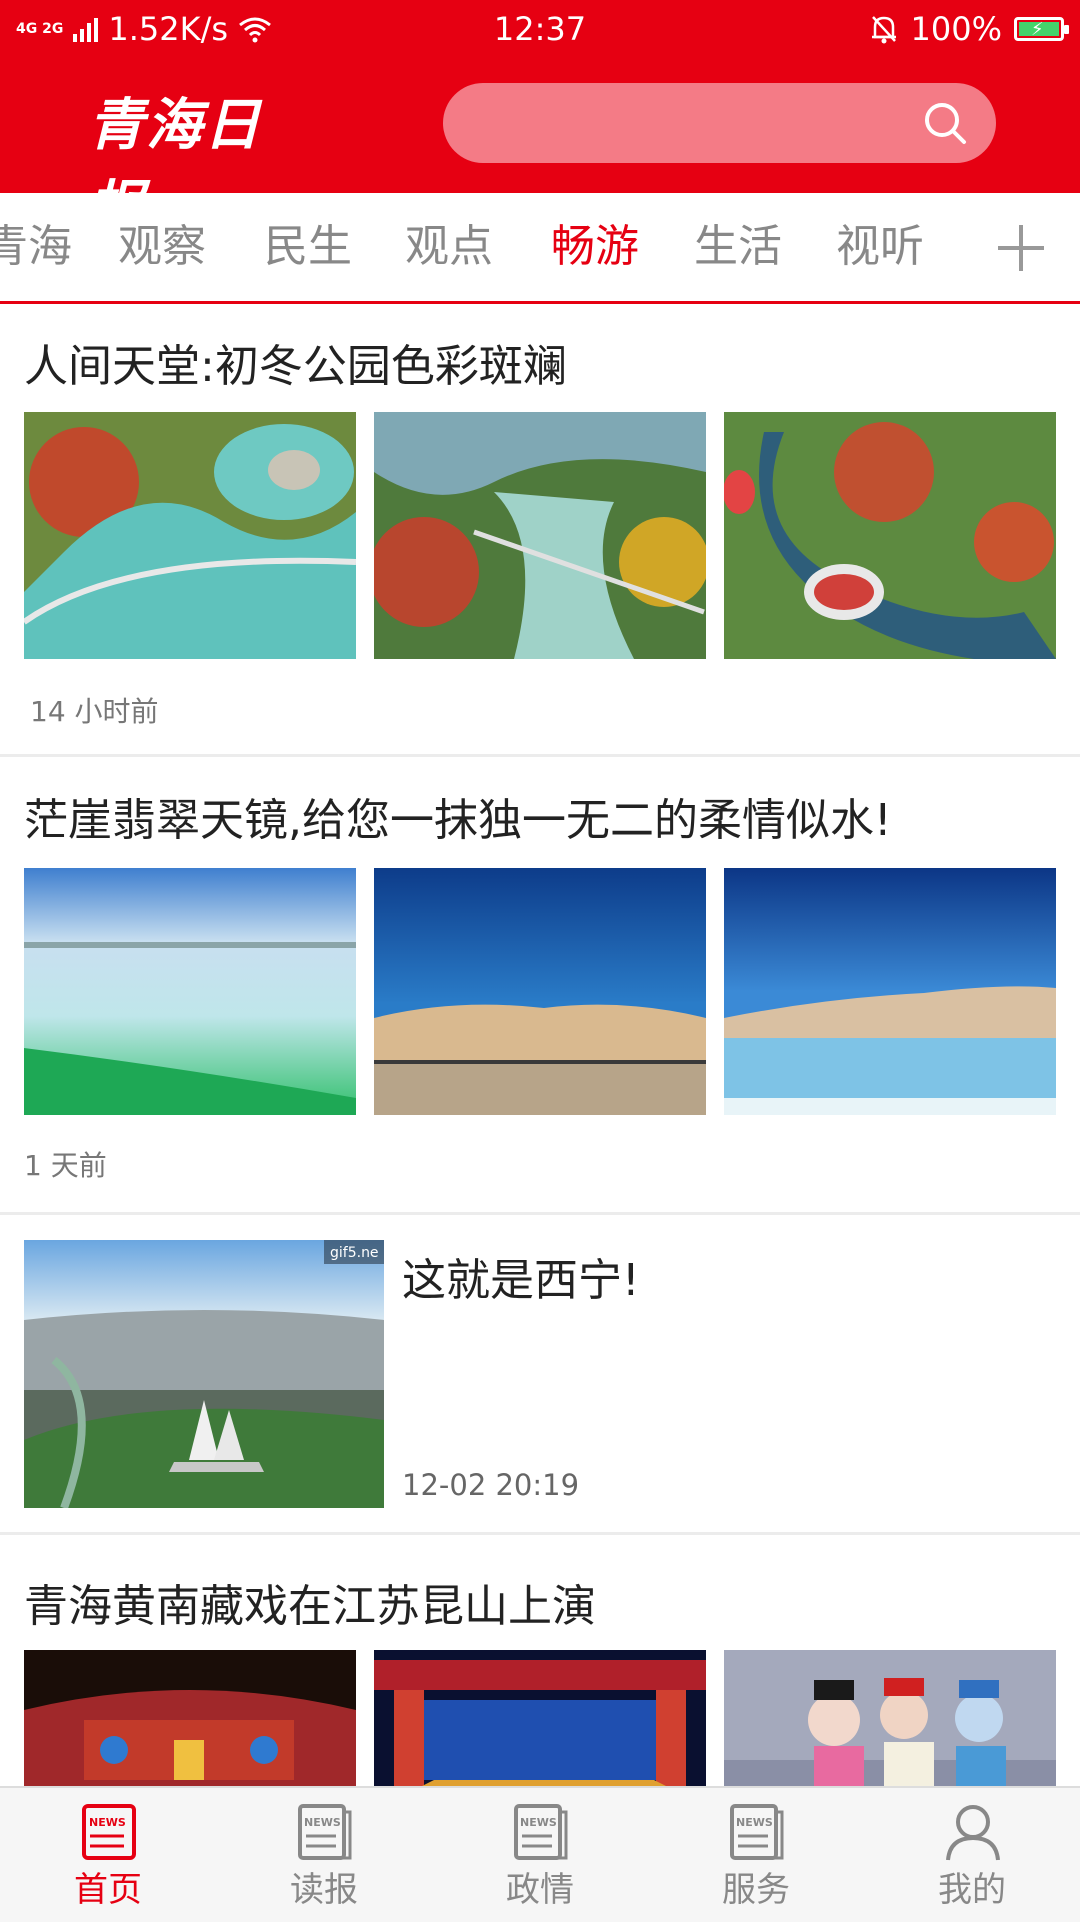  I want to click on battery-icon: ⚡, so click(1041, 29).